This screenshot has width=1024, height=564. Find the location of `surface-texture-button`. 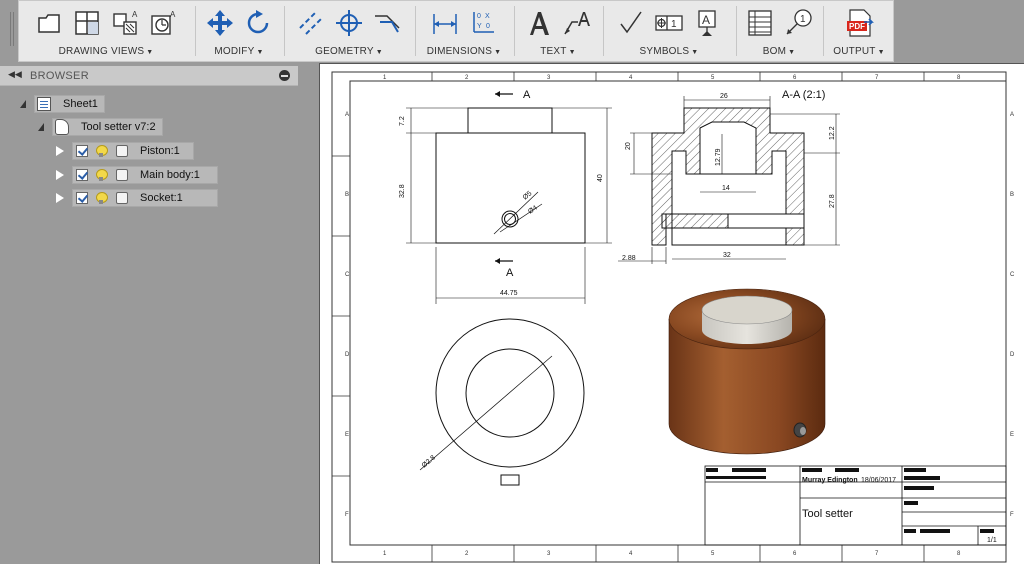

surface-texture-button is located at coordinates (631, 23).